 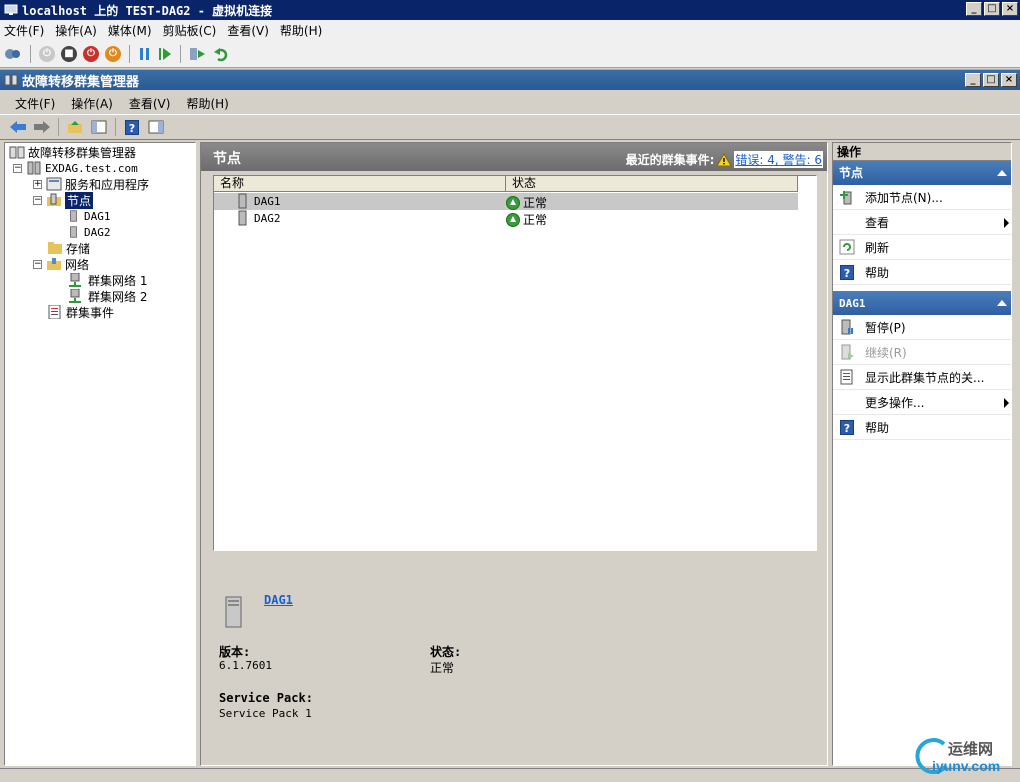 I want to click on action-help-node: ? 帮助, so click(x=922, y=427).